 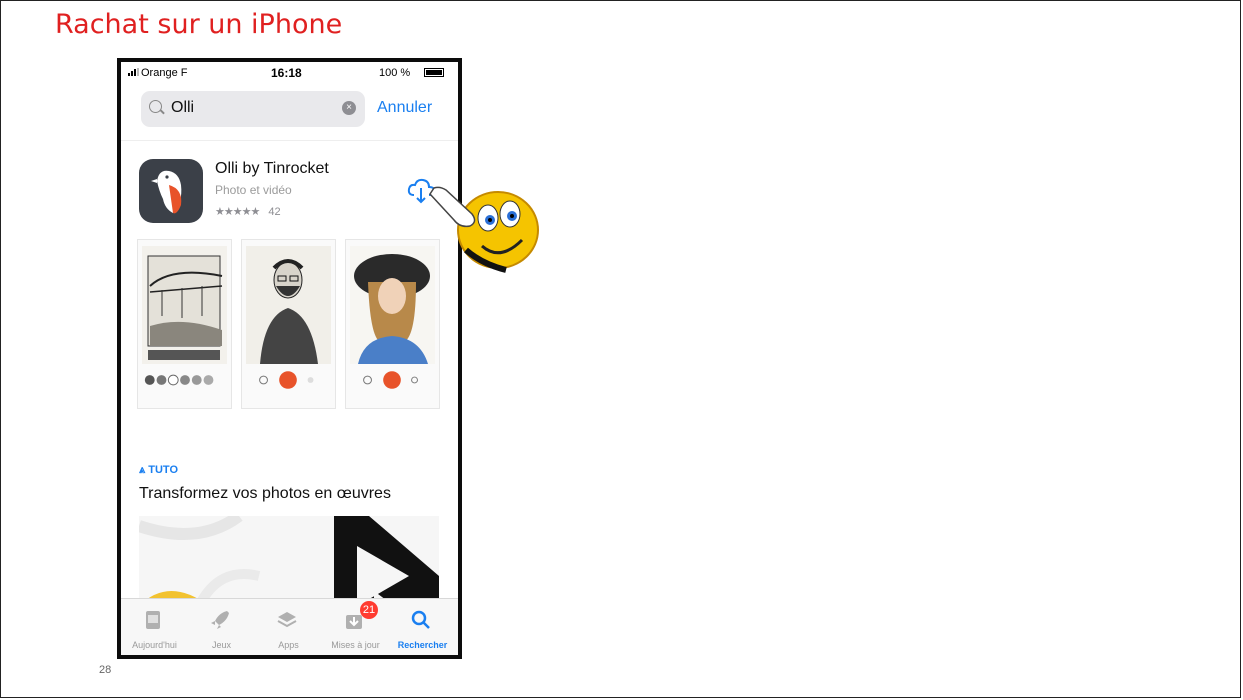 What do you see at coordinates (288, 305) in the screenshot?
I see `sketch-man-image` at bounding box center [288, 305].